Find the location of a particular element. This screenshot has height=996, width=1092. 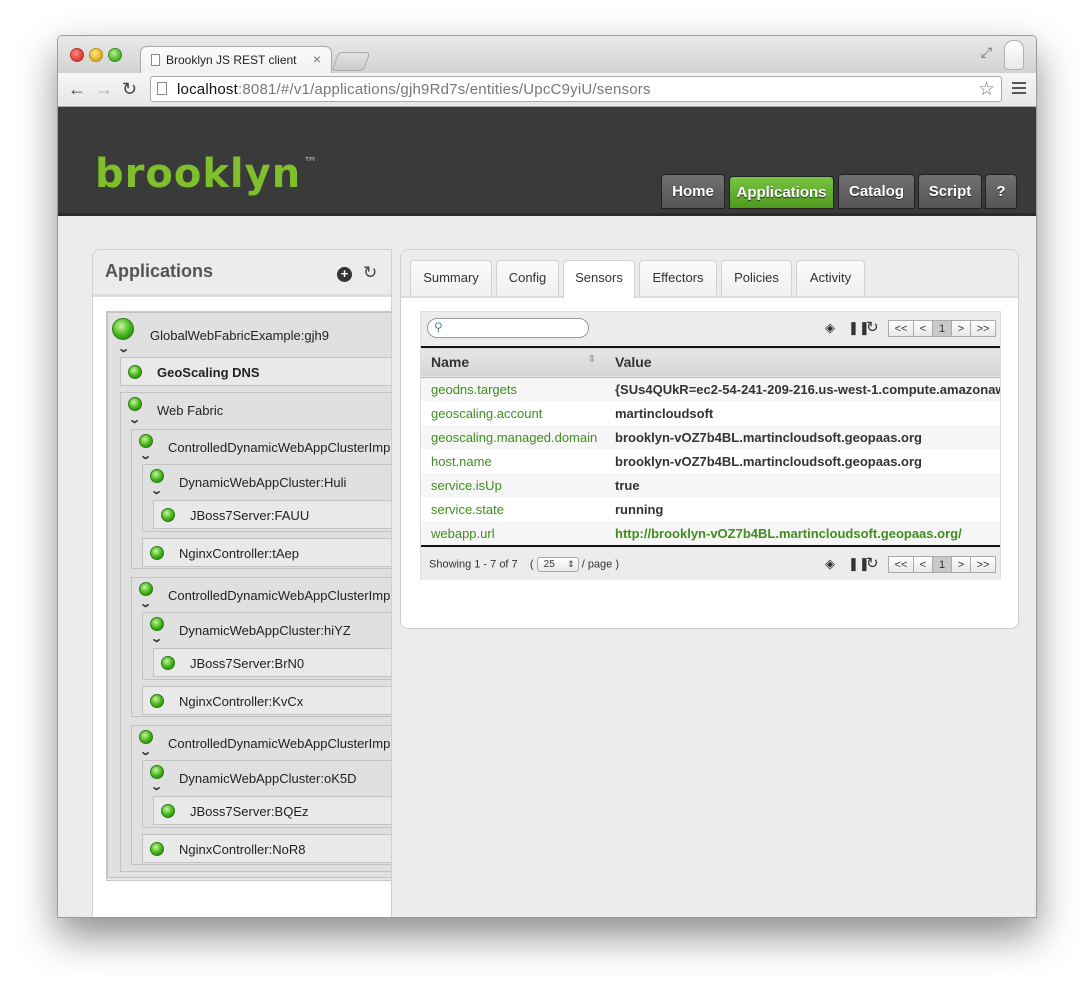

browser-tab-title: Brooklyn JS REST client is located at coordinates (231, 60).